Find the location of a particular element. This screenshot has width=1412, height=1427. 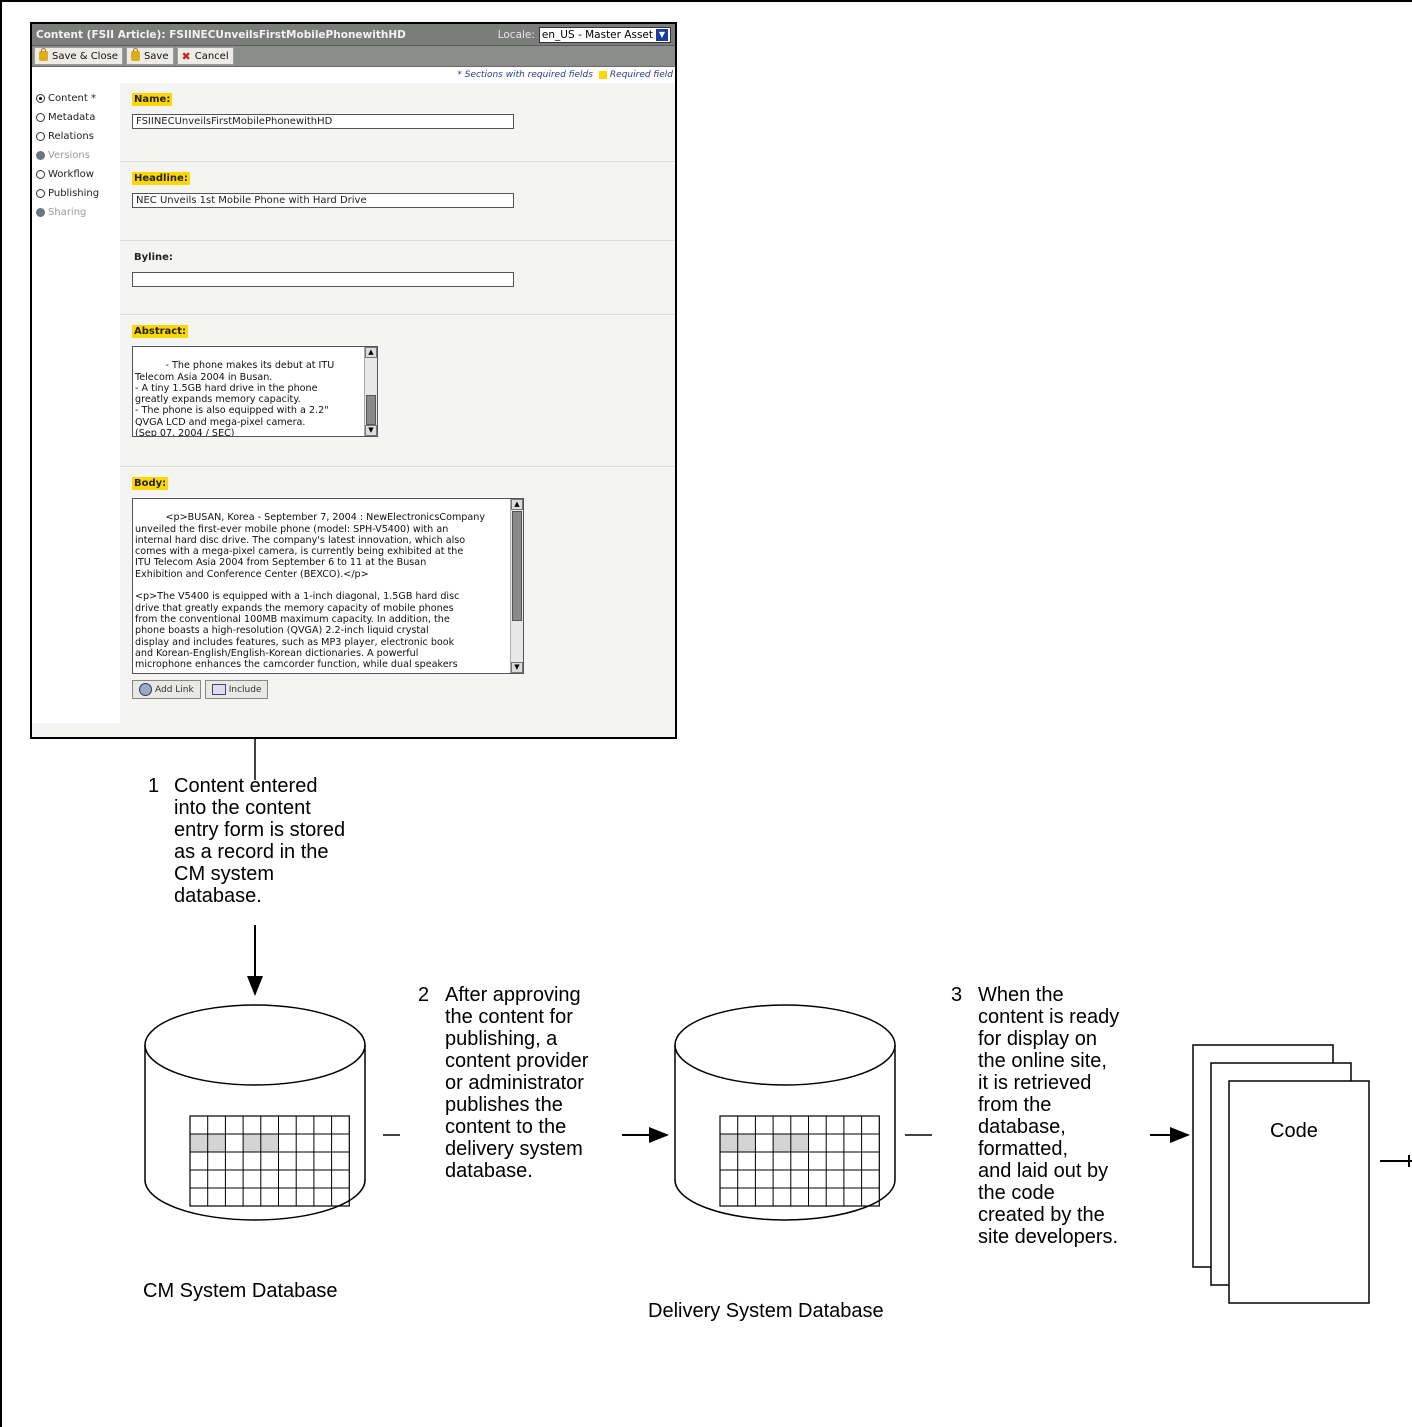

nav-item-content: Content * is located at coordinates (76, 98).